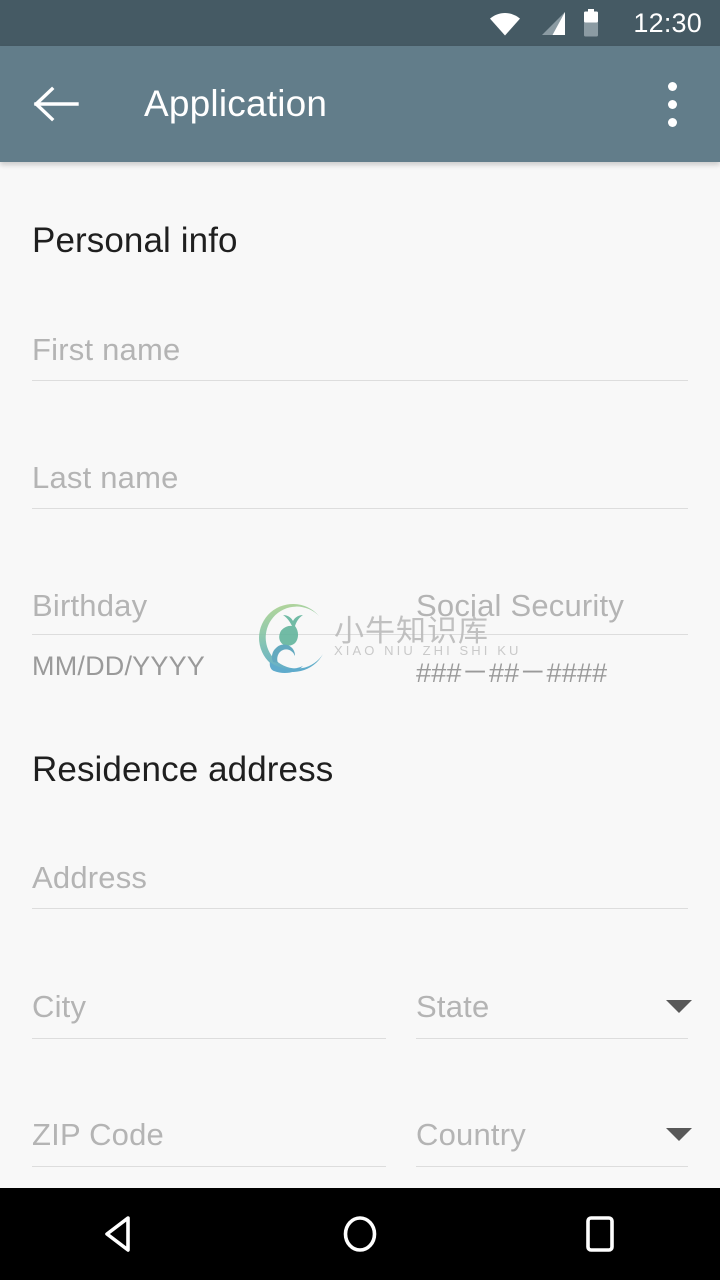 The height and width of the screenshot is (1280, 720). Describe the element at coordinates (106, 349) in the screenshot. I see `field-label-first-name: First name` at that location.